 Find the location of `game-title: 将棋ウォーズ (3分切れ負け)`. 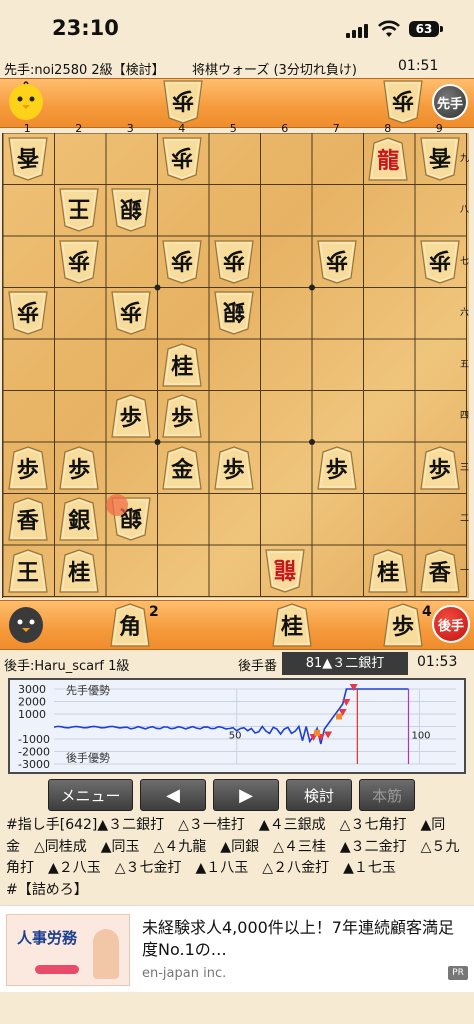

game-title: 将棋ウォーズ (3分切れ負け) is located at coordinates (274, 70).